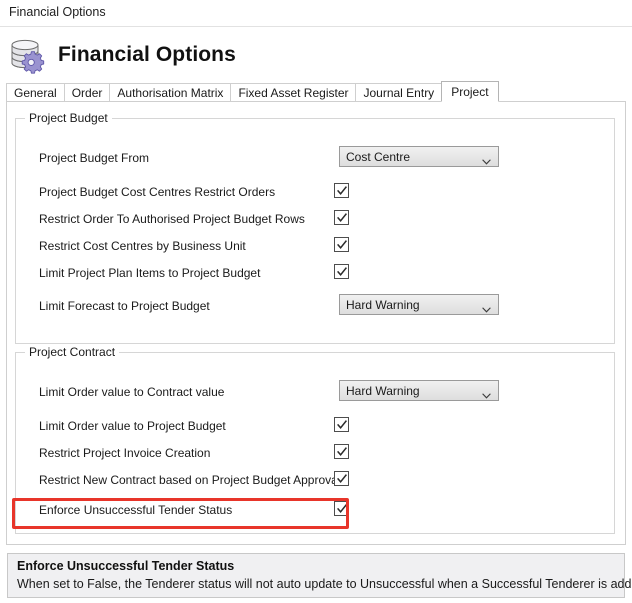 The image size is (632, 603). What do you see at coordinates (132, 392) in the screenshot?
I see `option-label: Limit Order value to Contract value` at bounding box center [132, 392].